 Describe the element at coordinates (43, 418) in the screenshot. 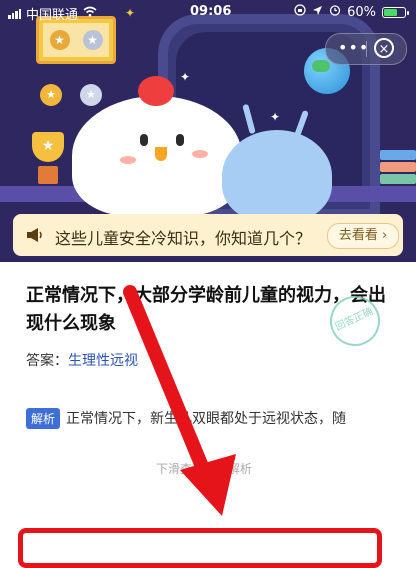

I see `analysis-tag: 解析` at that location.